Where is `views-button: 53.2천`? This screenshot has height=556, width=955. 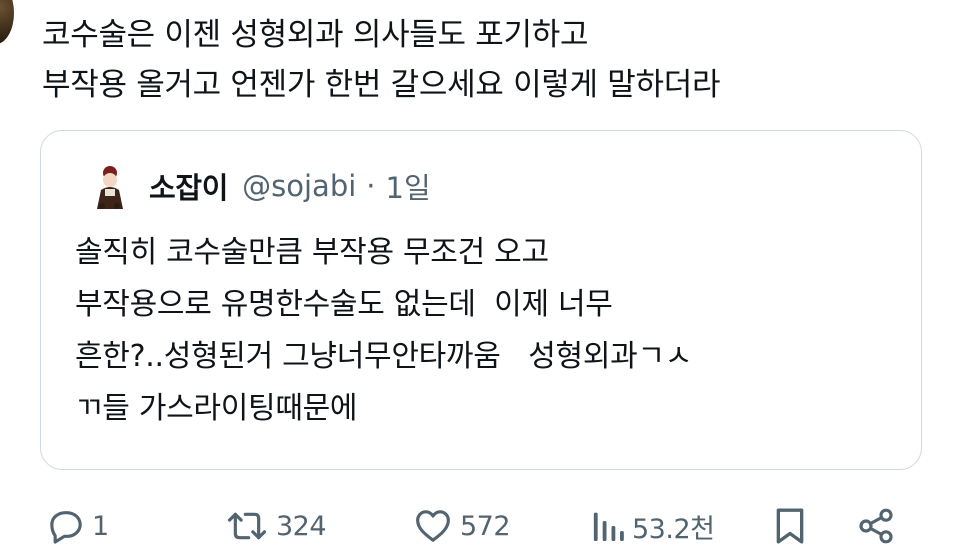
views-button: 53.2천 is located at coordinates (652, 526).